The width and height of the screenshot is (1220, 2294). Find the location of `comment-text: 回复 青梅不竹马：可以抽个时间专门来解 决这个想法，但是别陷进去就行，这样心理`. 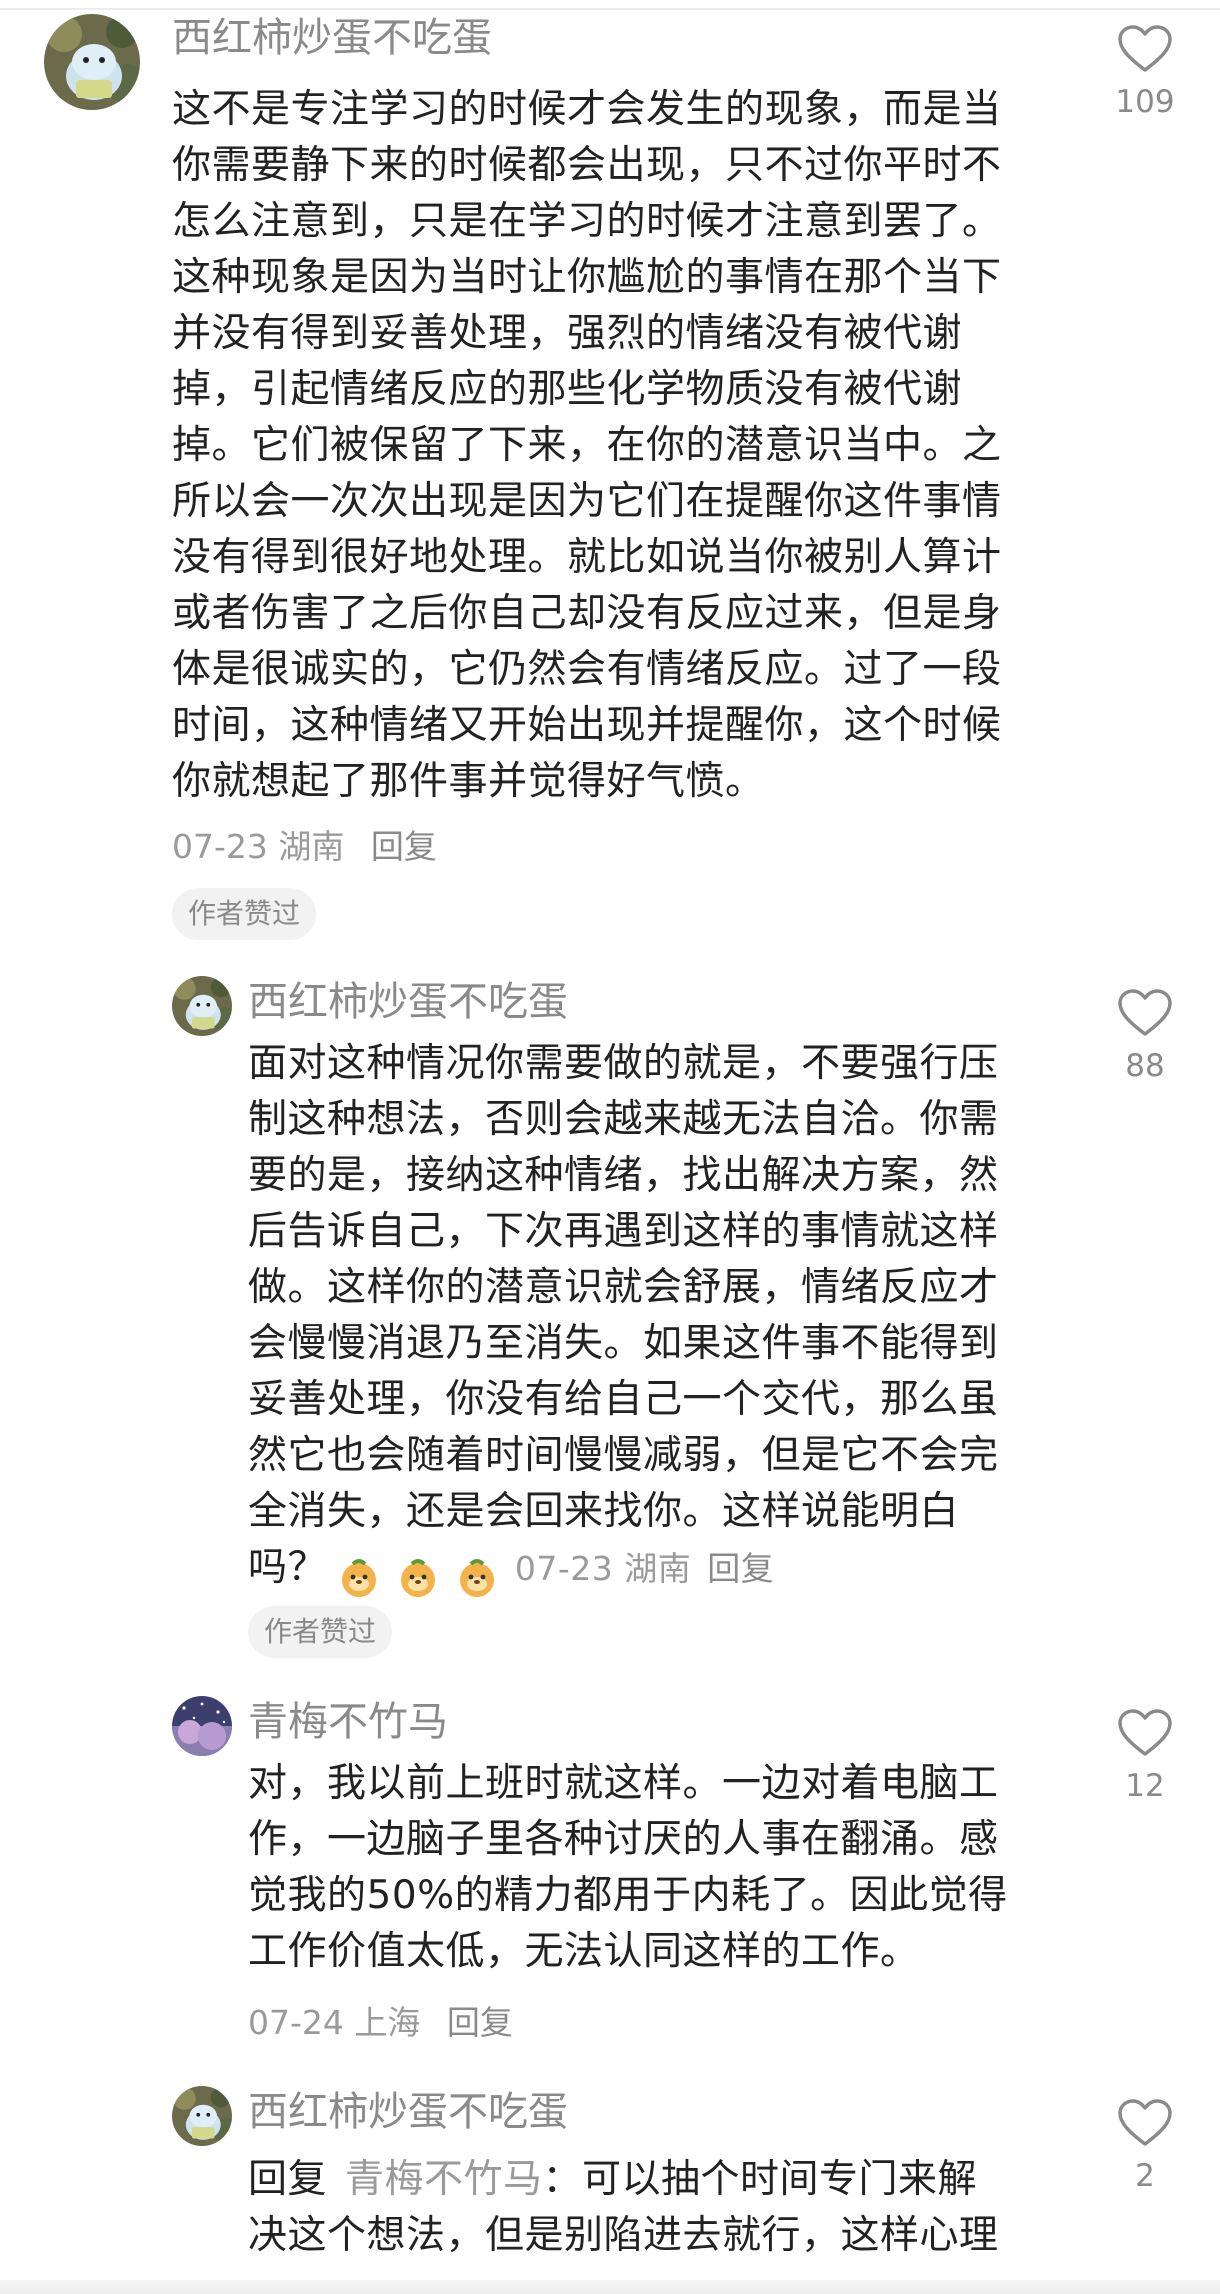

comment-text: 回复 青梅不竹马：可以抽个时间专门来解 决这个想法，但是别陷进去就行，这样心理 is located at coordinates (623, 2208).